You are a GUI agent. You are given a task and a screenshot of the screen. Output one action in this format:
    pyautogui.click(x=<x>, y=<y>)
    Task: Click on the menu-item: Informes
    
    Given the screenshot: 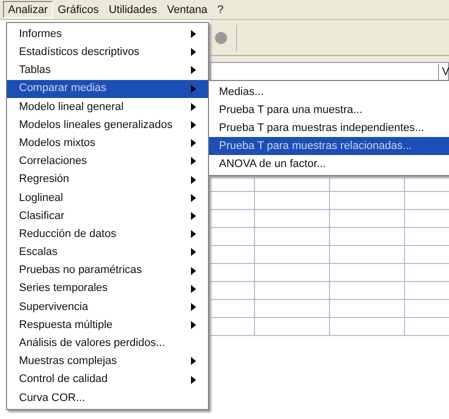 What is the action you would take?
    pyautogui.click(x=107, y=34)
    